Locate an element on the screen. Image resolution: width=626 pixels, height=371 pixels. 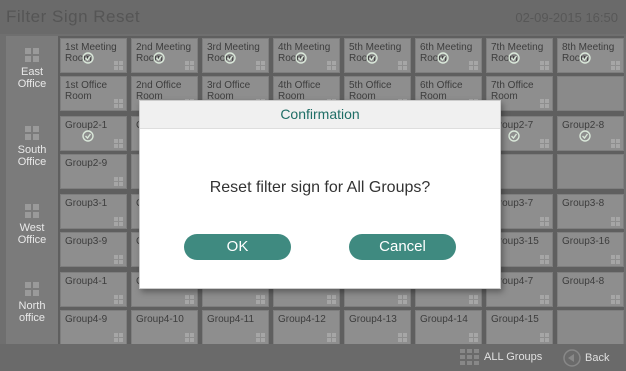
back-button: Back is located at coordinates (586, 358).